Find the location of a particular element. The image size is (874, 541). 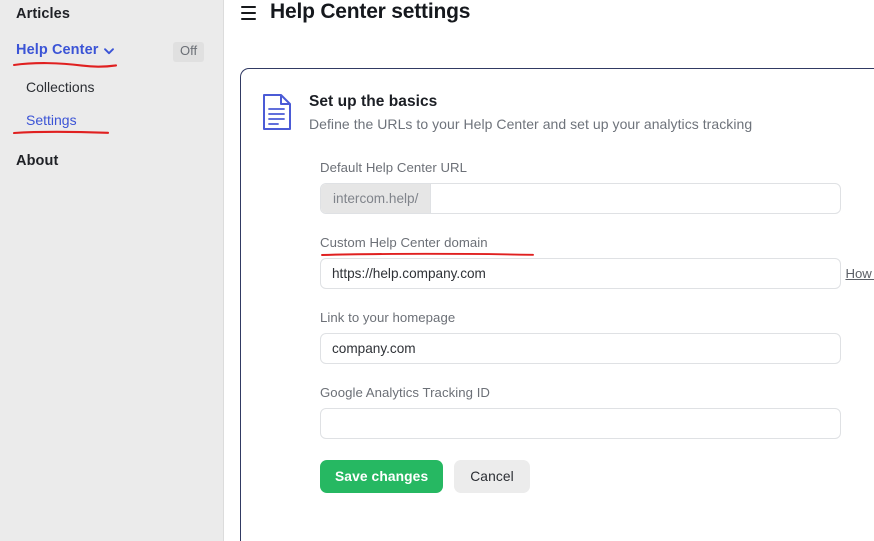

sidebar-item-help-center: Help Center is located at coordinates (65, 50).